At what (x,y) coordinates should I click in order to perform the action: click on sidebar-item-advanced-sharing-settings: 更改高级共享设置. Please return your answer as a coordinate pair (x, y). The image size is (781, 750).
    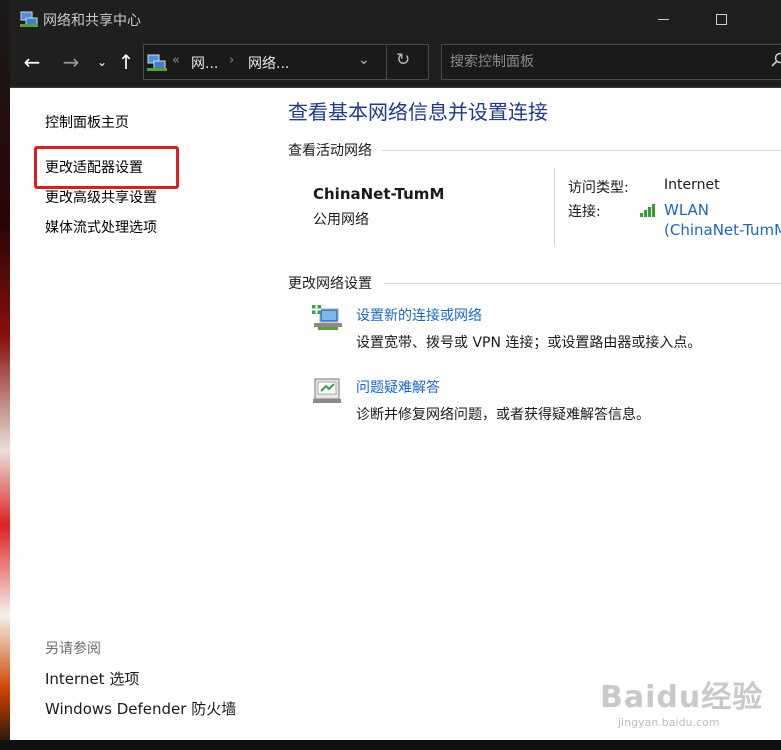
    Looking at the image, I should click on (101, 197).